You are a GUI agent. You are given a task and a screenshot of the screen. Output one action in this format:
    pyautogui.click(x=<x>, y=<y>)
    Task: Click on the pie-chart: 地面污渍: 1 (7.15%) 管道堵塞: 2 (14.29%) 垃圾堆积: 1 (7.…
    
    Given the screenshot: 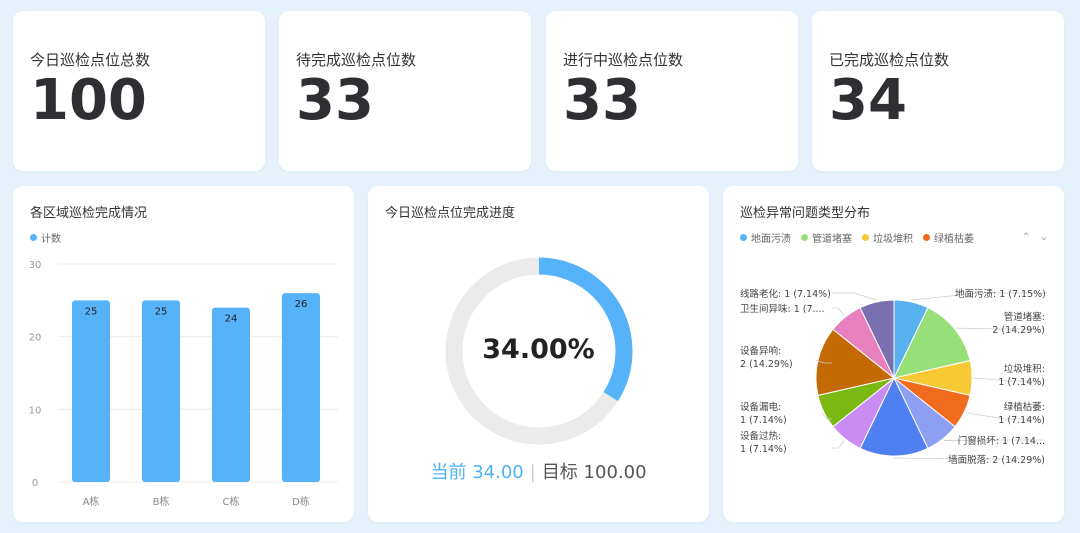 What is the action you would take?
    pyautogui.click(x=893, y=377)
    